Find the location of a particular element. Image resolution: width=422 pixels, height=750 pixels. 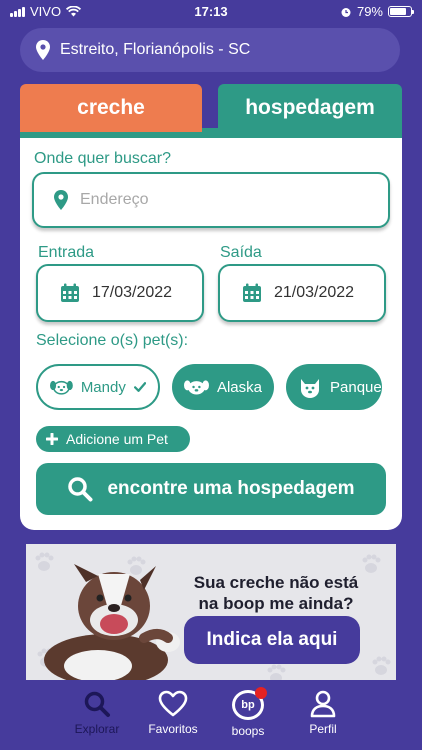

alarm-icon is located at coordinates (346, 12).